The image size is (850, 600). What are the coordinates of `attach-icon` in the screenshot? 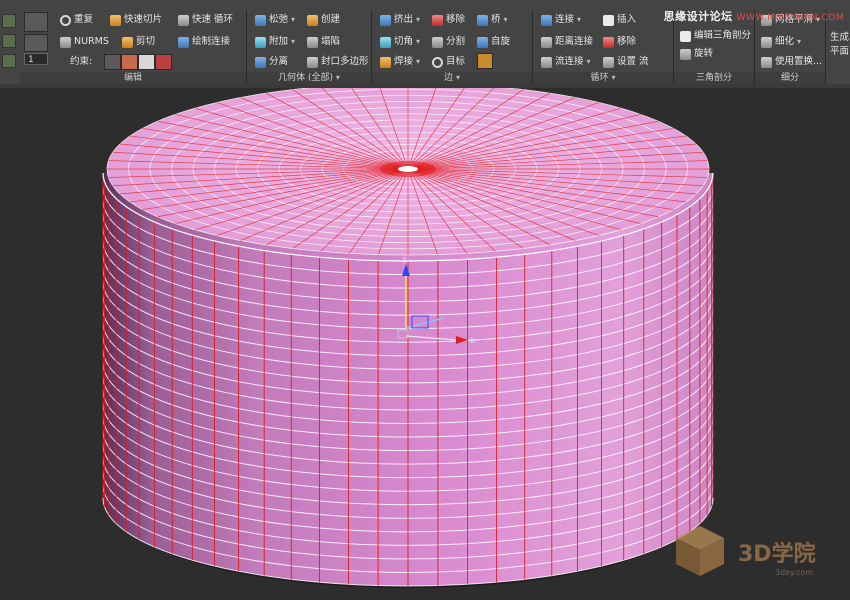 It's located at (260, 42).